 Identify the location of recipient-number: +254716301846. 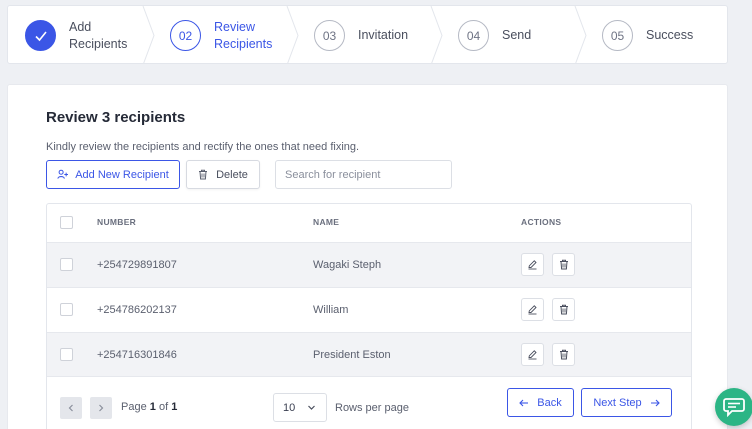
(137, 355).